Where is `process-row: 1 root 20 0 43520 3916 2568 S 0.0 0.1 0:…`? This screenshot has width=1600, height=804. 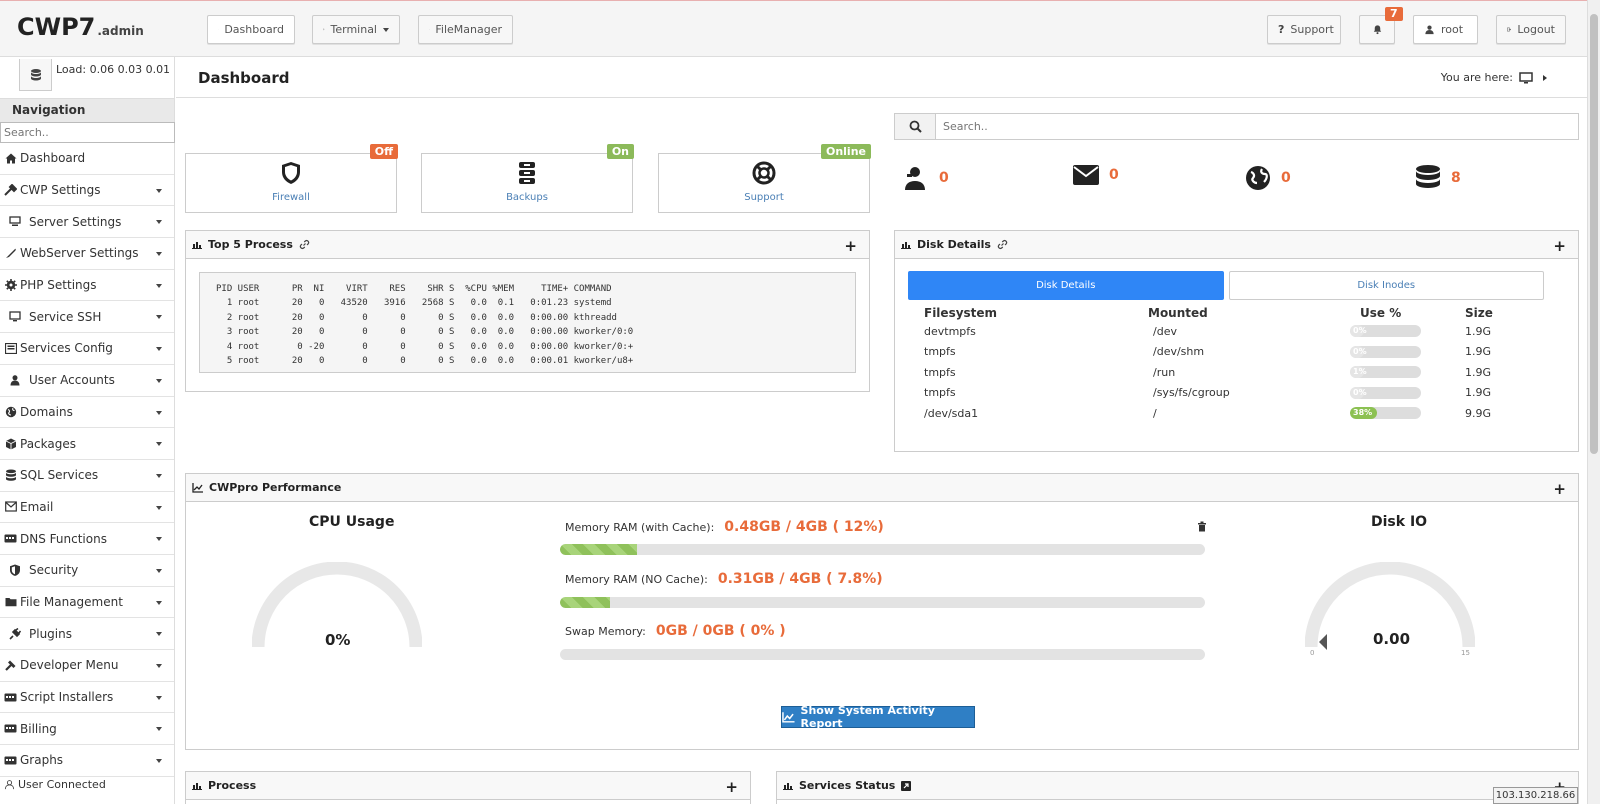 process-row: 1 root 20 0 43520 3916 2568 S 0.0 0.1 0:… is located at coordinates (414, 303).